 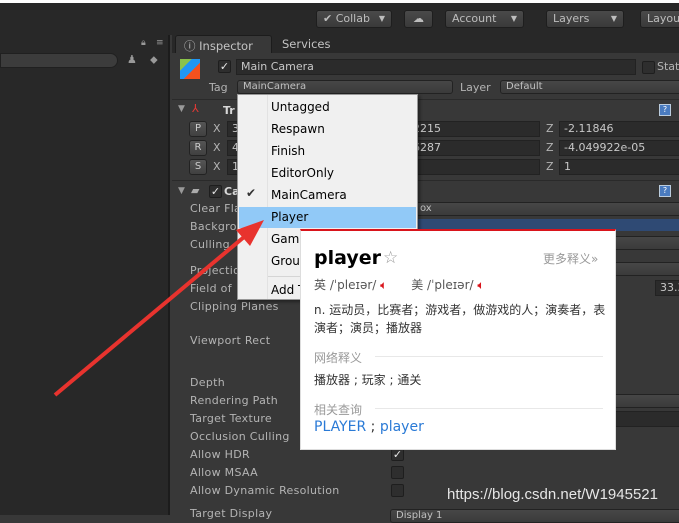 I want to click on watermark: https://blog.csdn.net/W1945521, so click(x=552, y=494).